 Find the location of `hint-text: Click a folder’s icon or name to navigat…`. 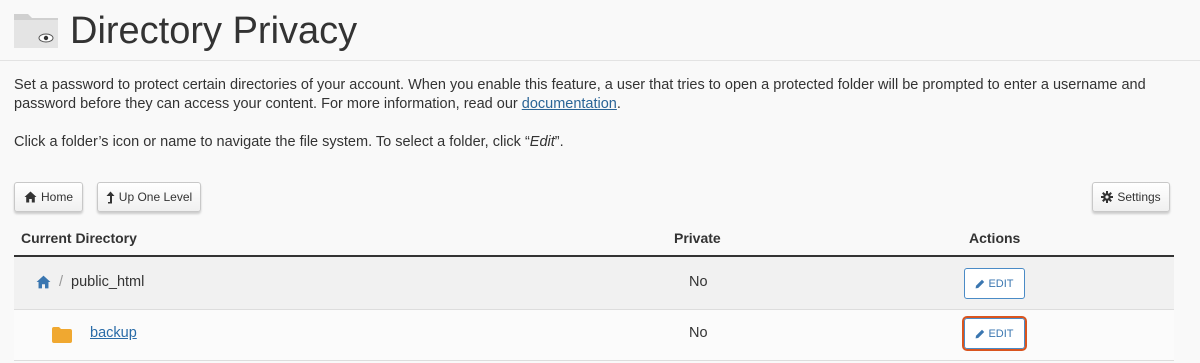

hint-text: Click a folder’s icon or name to navigat… is located at coordinates (272, 142).